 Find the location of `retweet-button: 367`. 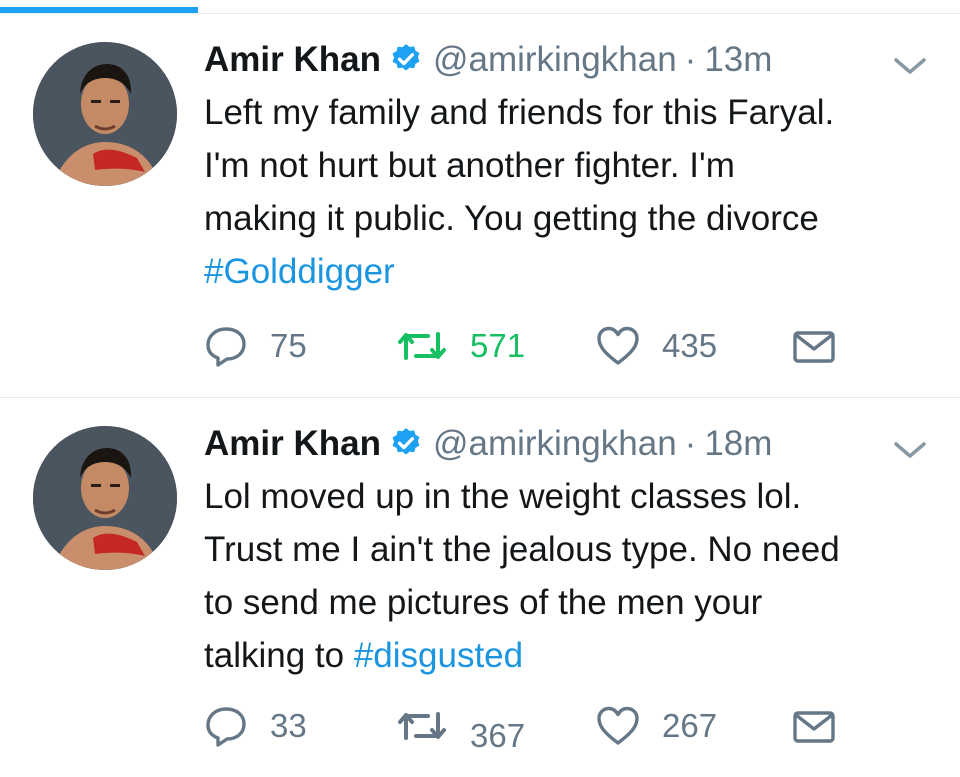

retweet-button: 367 is located at coordinates (460, 729).